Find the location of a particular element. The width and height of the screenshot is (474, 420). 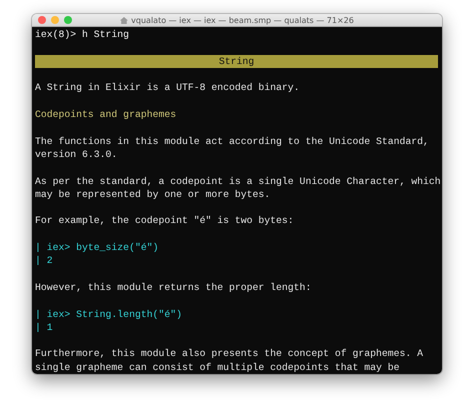

code-example-line: | 2 is located at coordinates (44, 261).